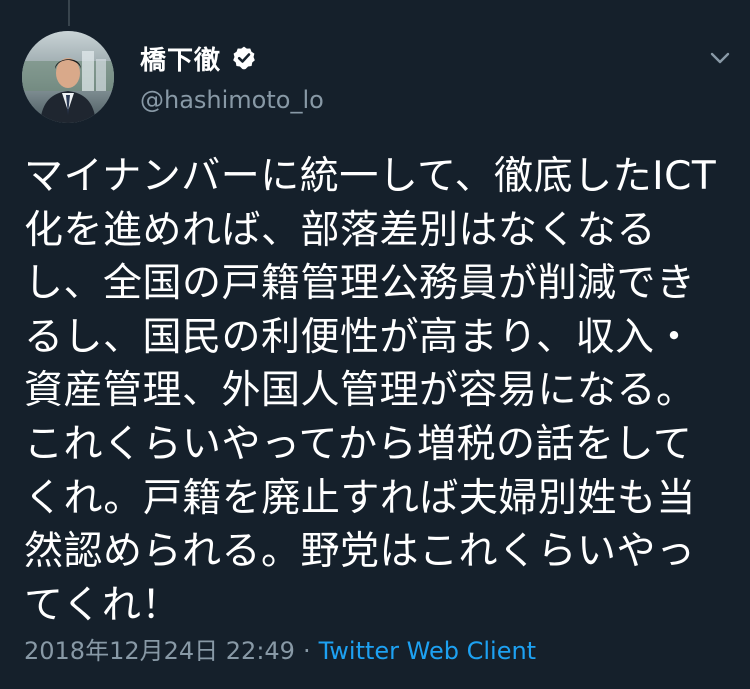 This screenshot has height=689, width=750. I want to click on avatar, so click(68, 77).